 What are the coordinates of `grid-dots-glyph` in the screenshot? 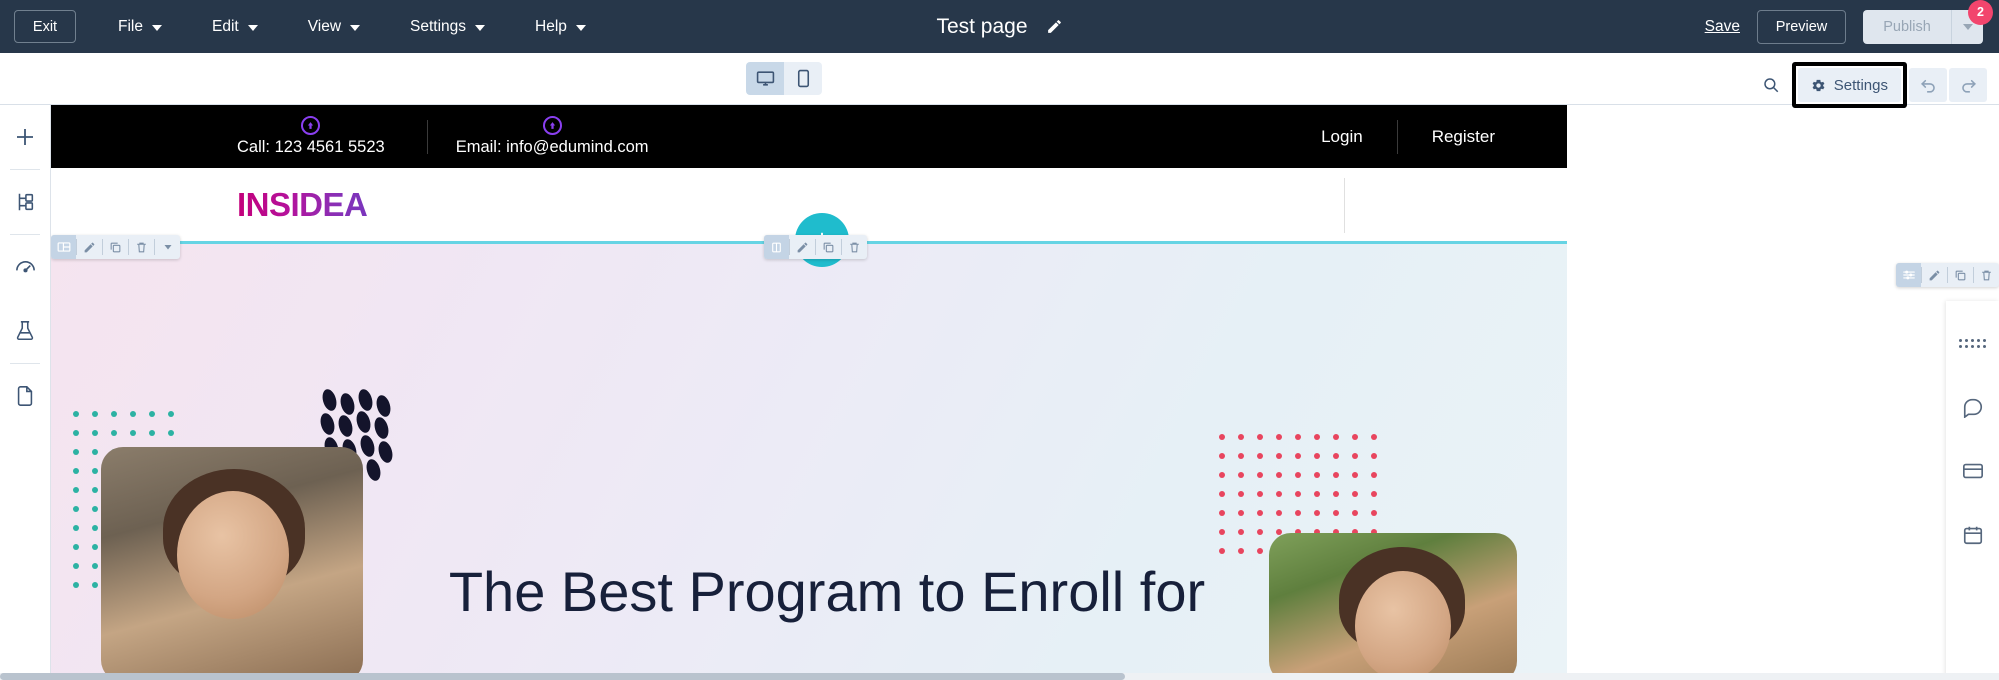 It's located at (1972, 343).